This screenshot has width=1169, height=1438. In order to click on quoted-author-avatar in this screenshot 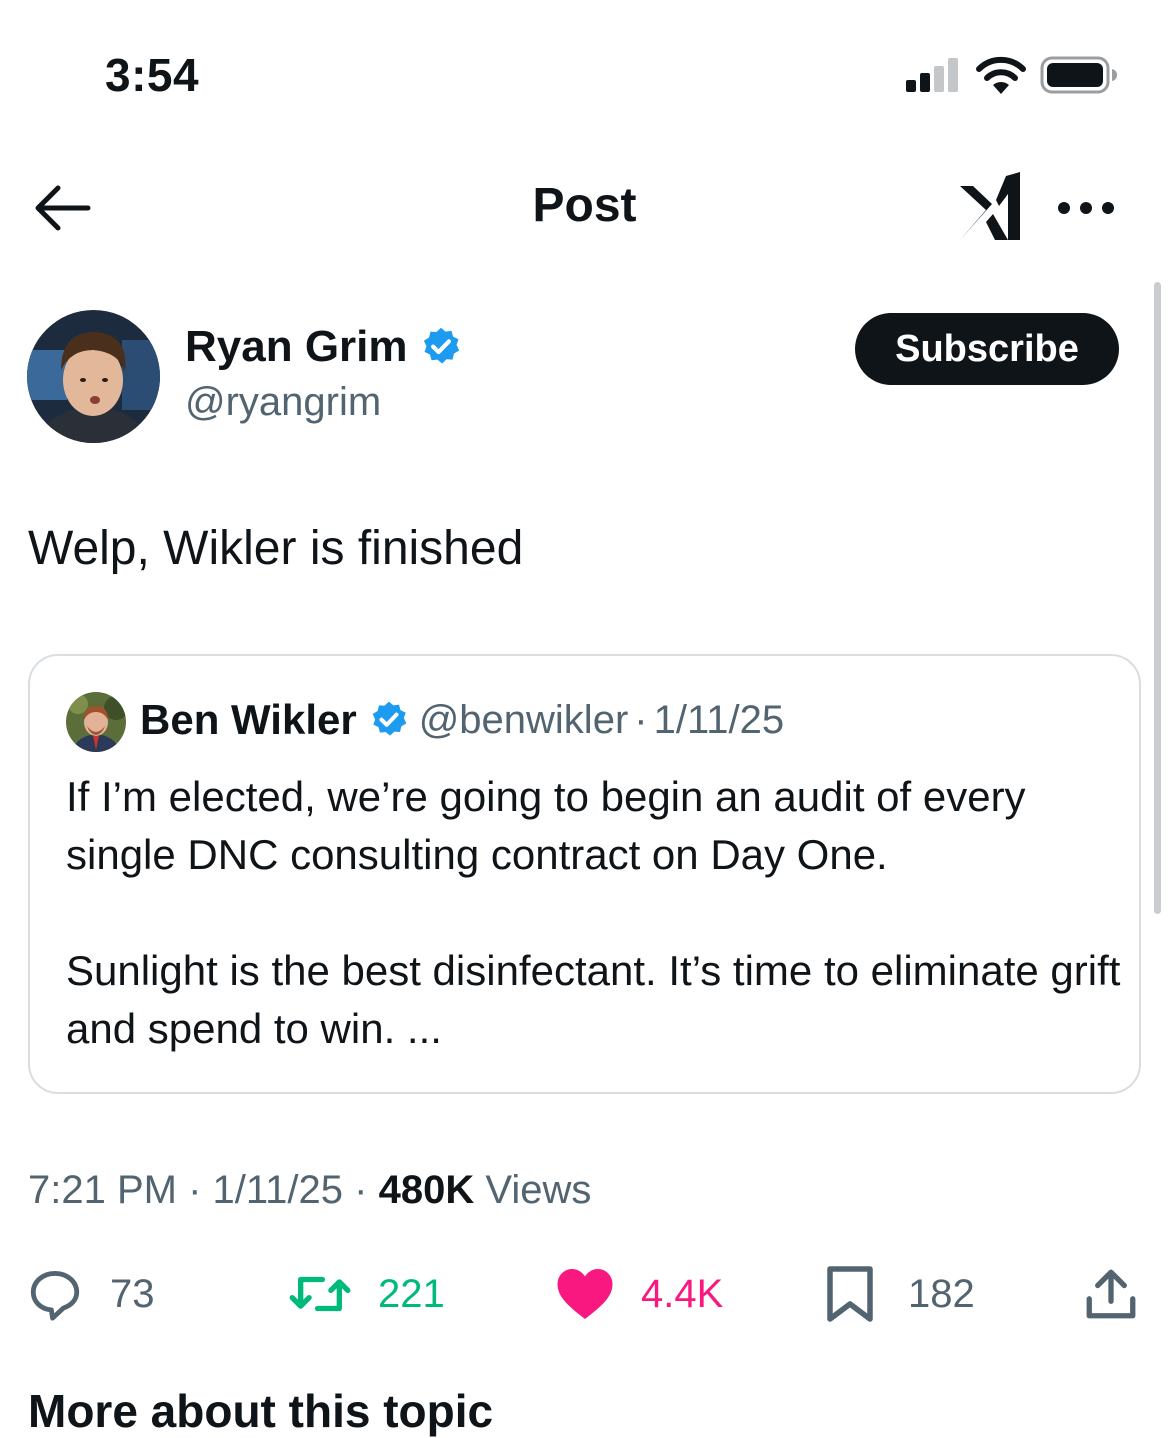, I will do `click(96, 722)`.